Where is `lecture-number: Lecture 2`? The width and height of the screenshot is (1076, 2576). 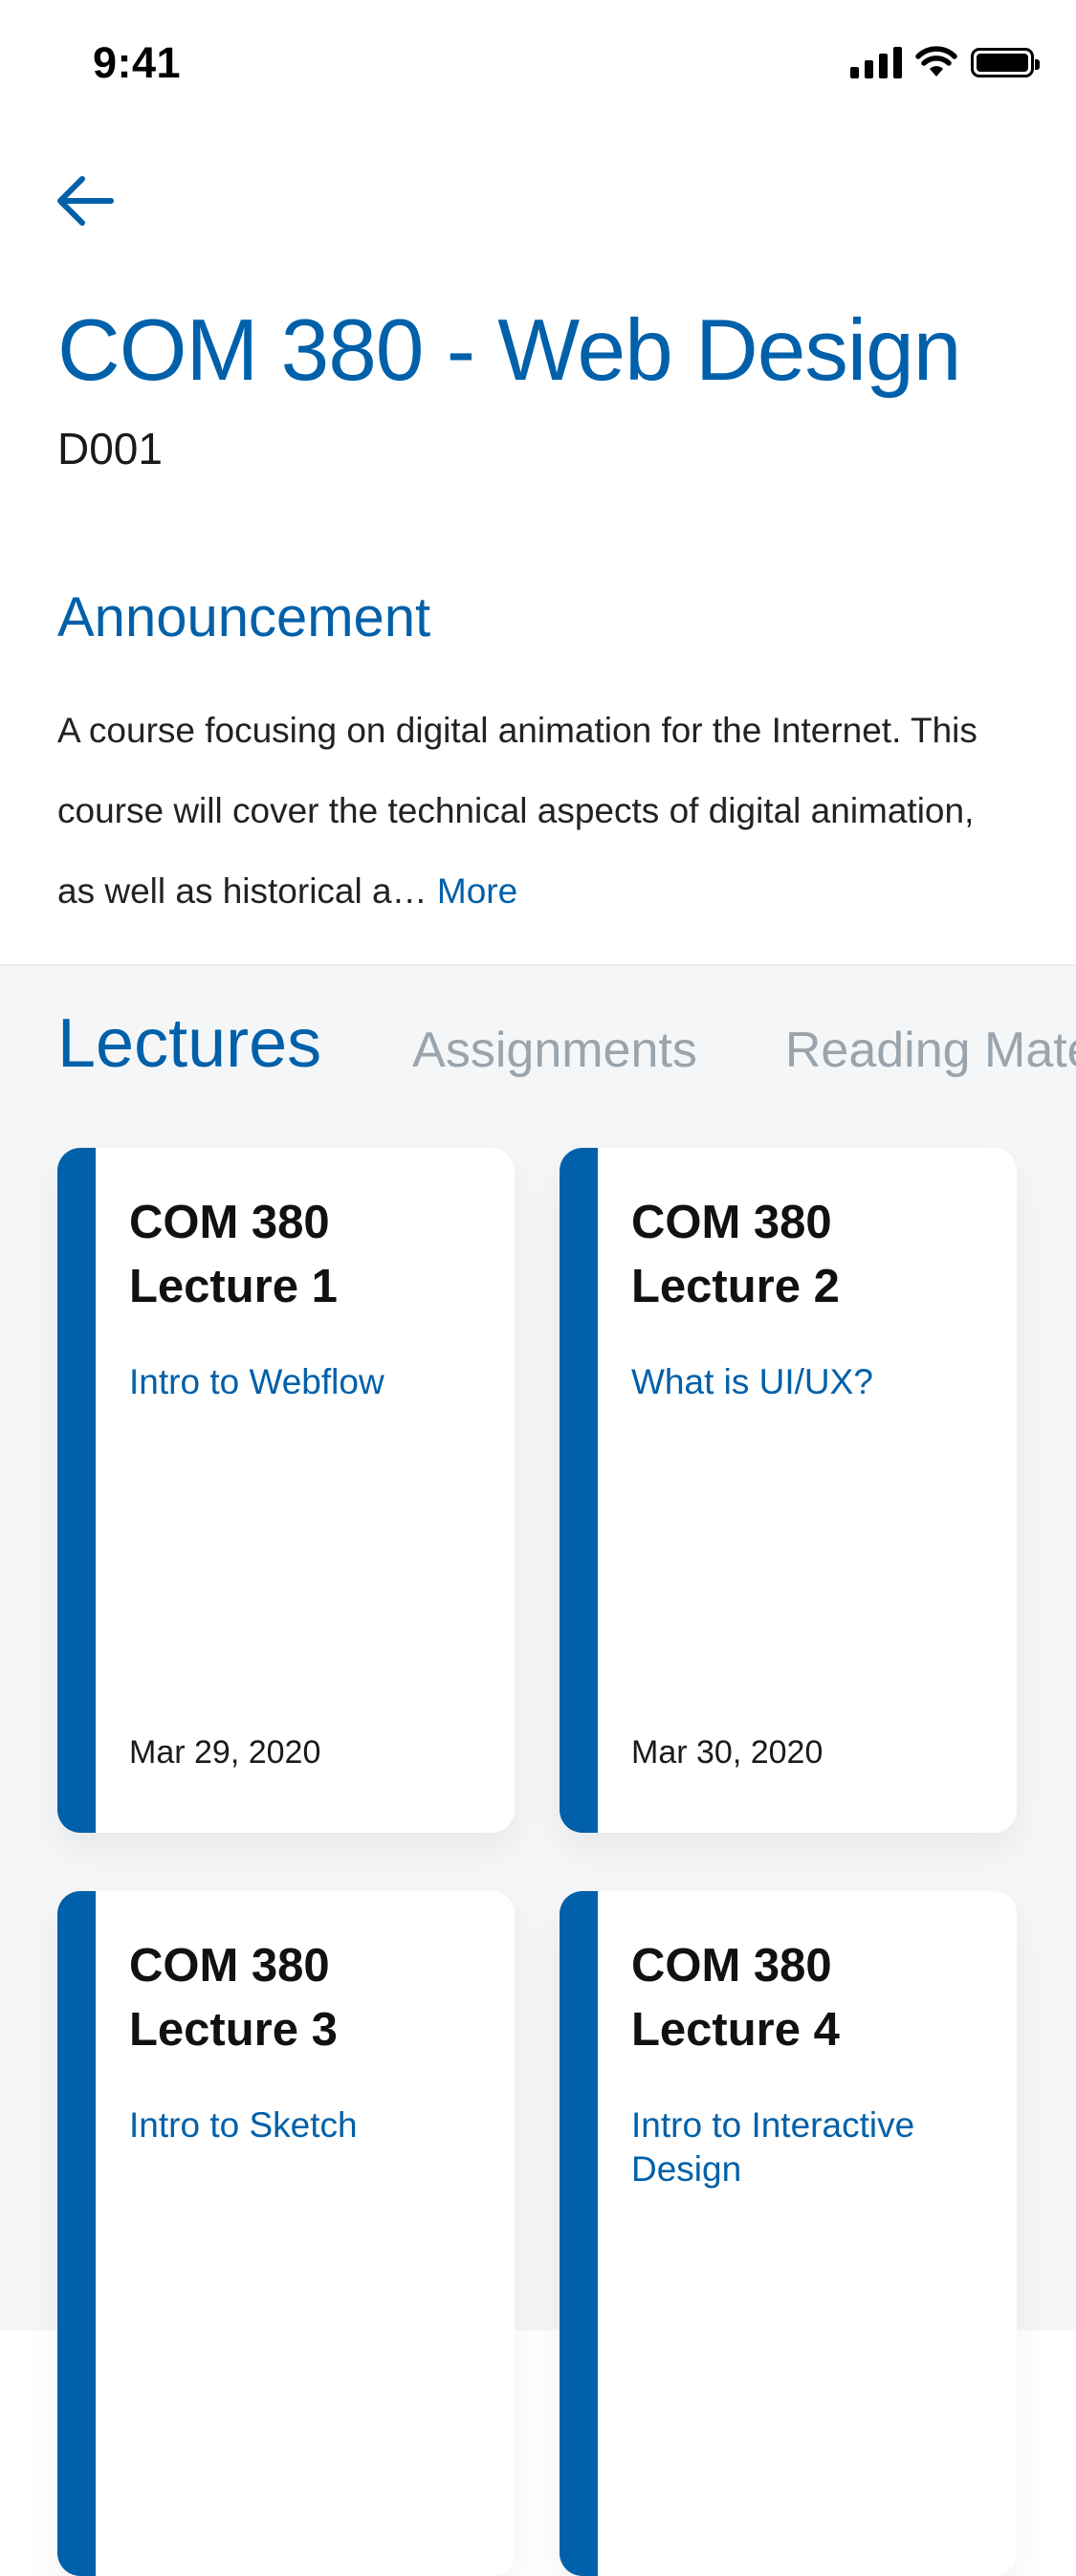
lecture-number: Lecture 2 is located at coordinates (735, 1286).